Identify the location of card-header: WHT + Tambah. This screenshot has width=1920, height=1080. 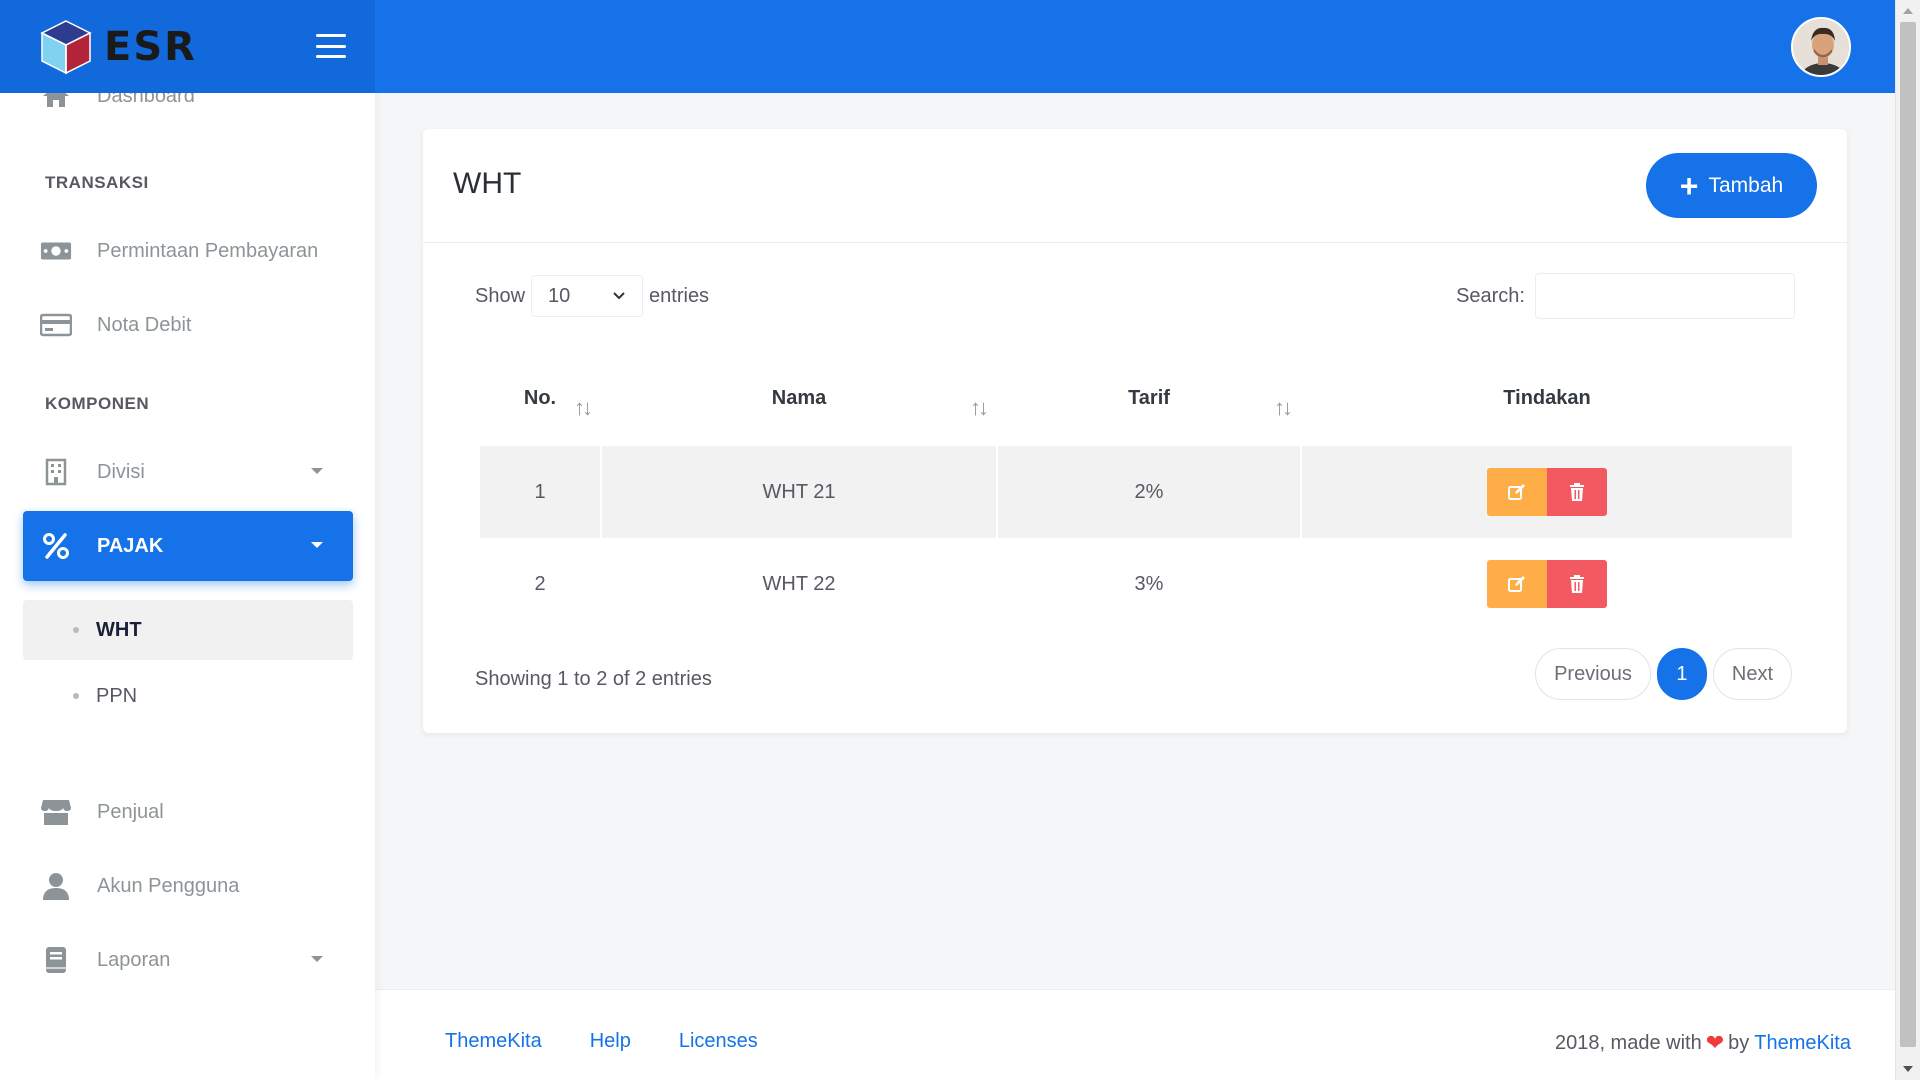
(1135, 186).